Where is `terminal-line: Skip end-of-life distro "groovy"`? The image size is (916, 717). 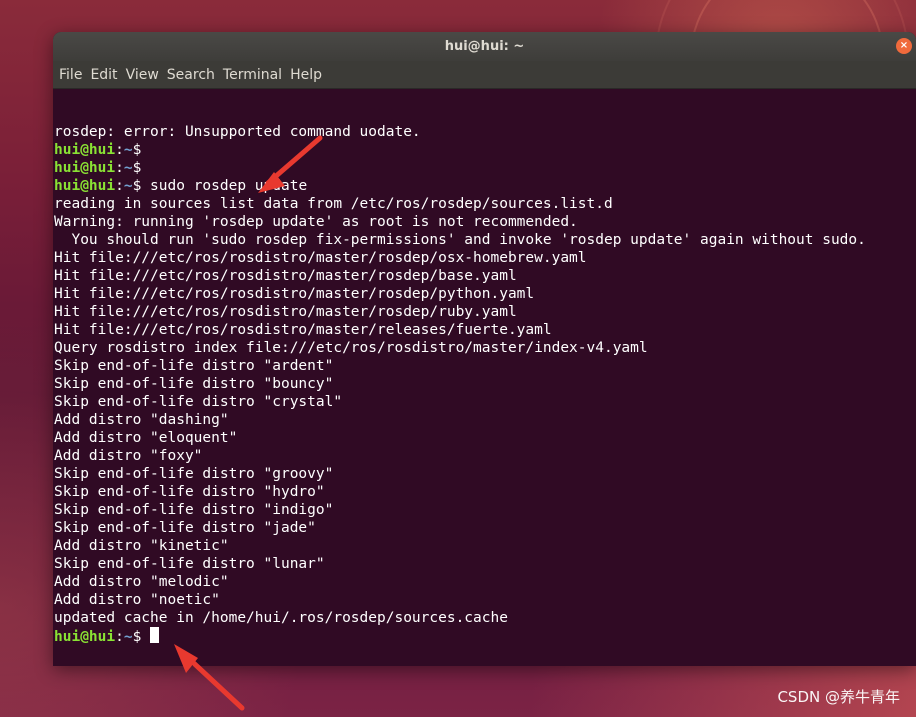
terminal-line: Skip end-of-life distro "groovy" is located at coordinates (194, 474).